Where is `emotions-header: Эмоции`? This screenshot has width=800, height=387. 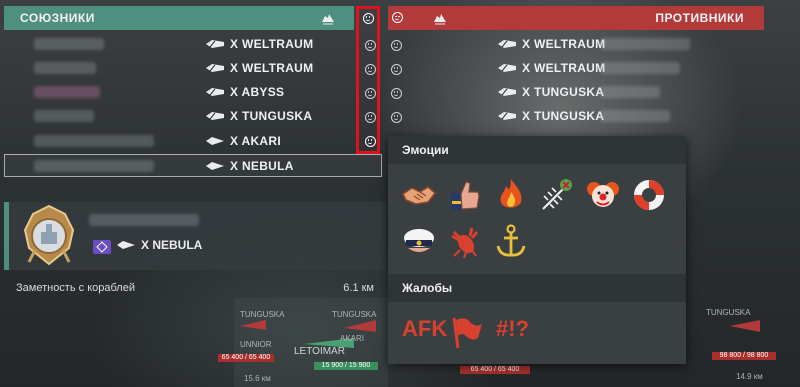
emotions-header: Эмоции is located at coordinates (537, 150).